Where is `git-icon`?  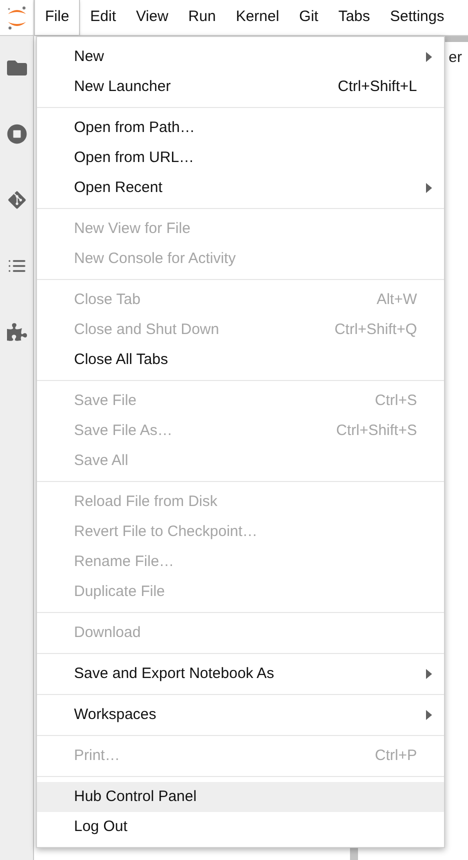
git-icon is located at coordinates (16, 200).